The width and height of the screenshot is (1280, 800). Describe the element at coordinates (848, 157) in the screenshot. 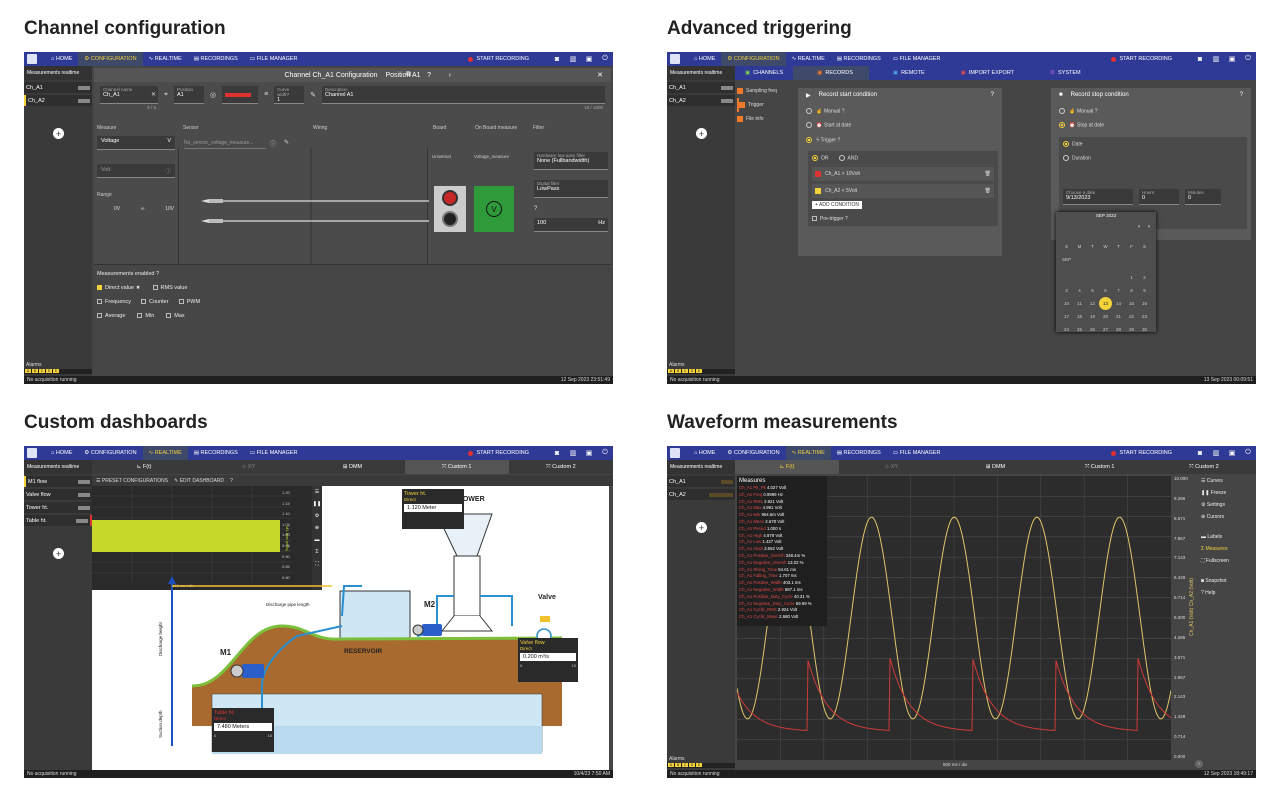

I see `and-option: AND` at that location.